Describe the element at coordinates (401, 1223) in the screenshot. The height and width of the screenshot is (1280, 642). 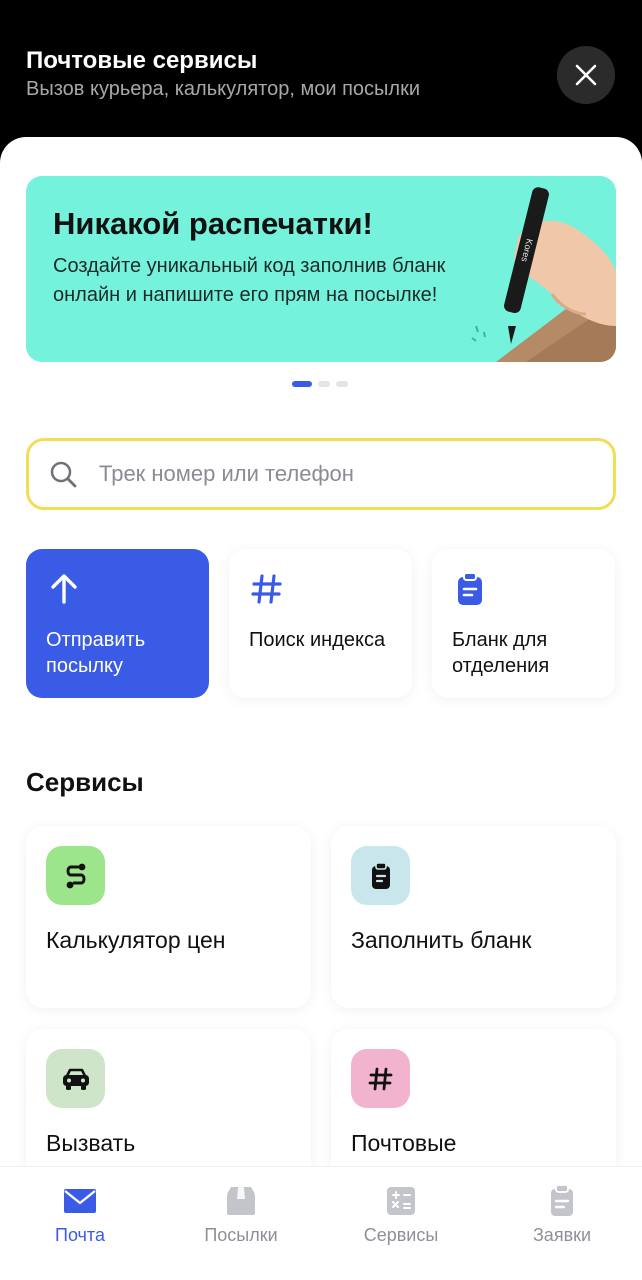
I see `tab-services: Сервисы` at that location.